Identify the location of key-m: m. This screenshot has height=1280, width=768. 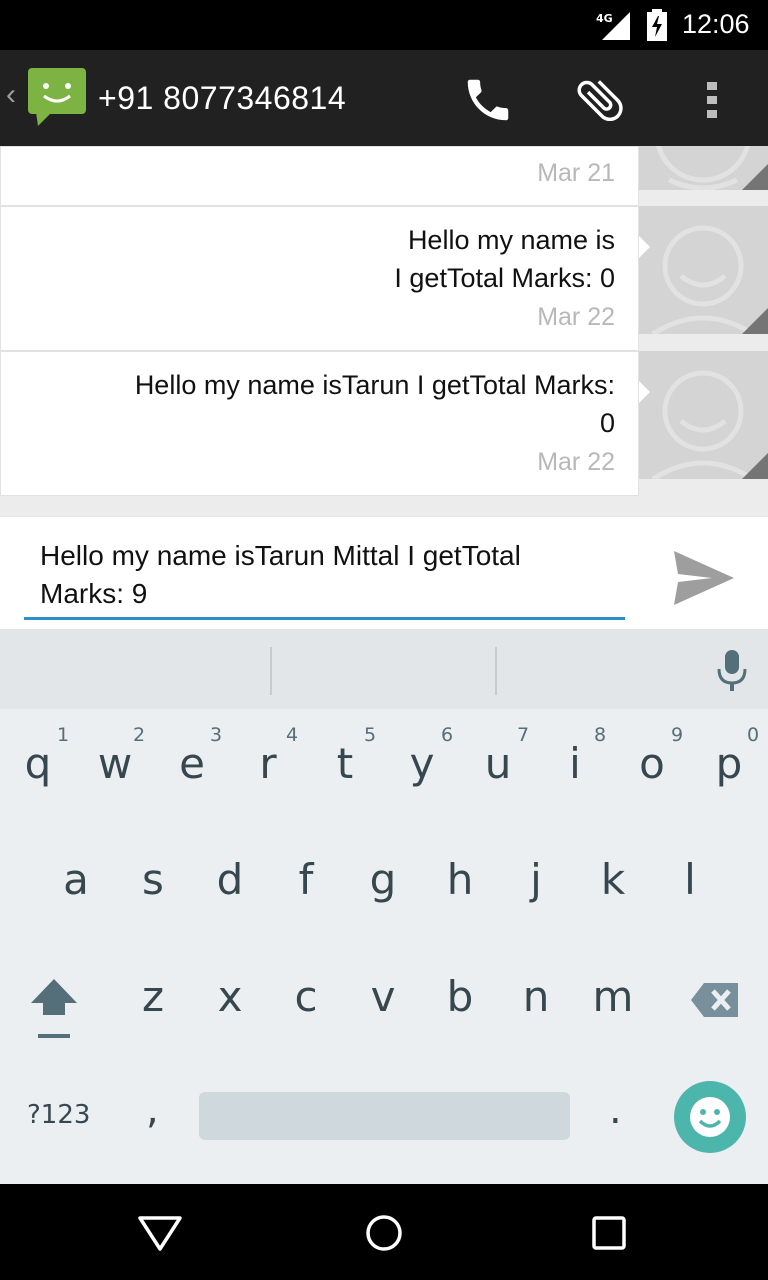
(613, 996).